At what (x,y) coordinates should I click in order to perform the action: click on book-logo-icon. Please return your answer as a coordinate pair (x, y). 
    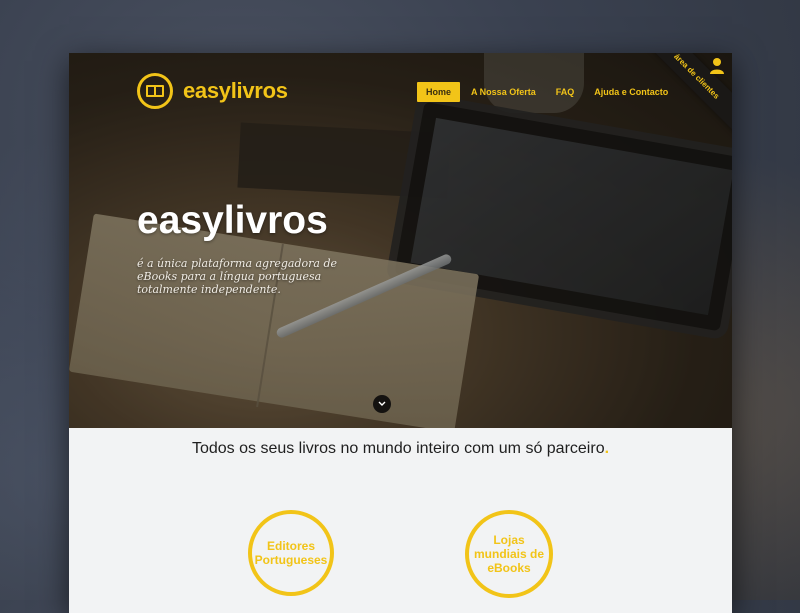
    Looking at the image, I should click on (155, 91).